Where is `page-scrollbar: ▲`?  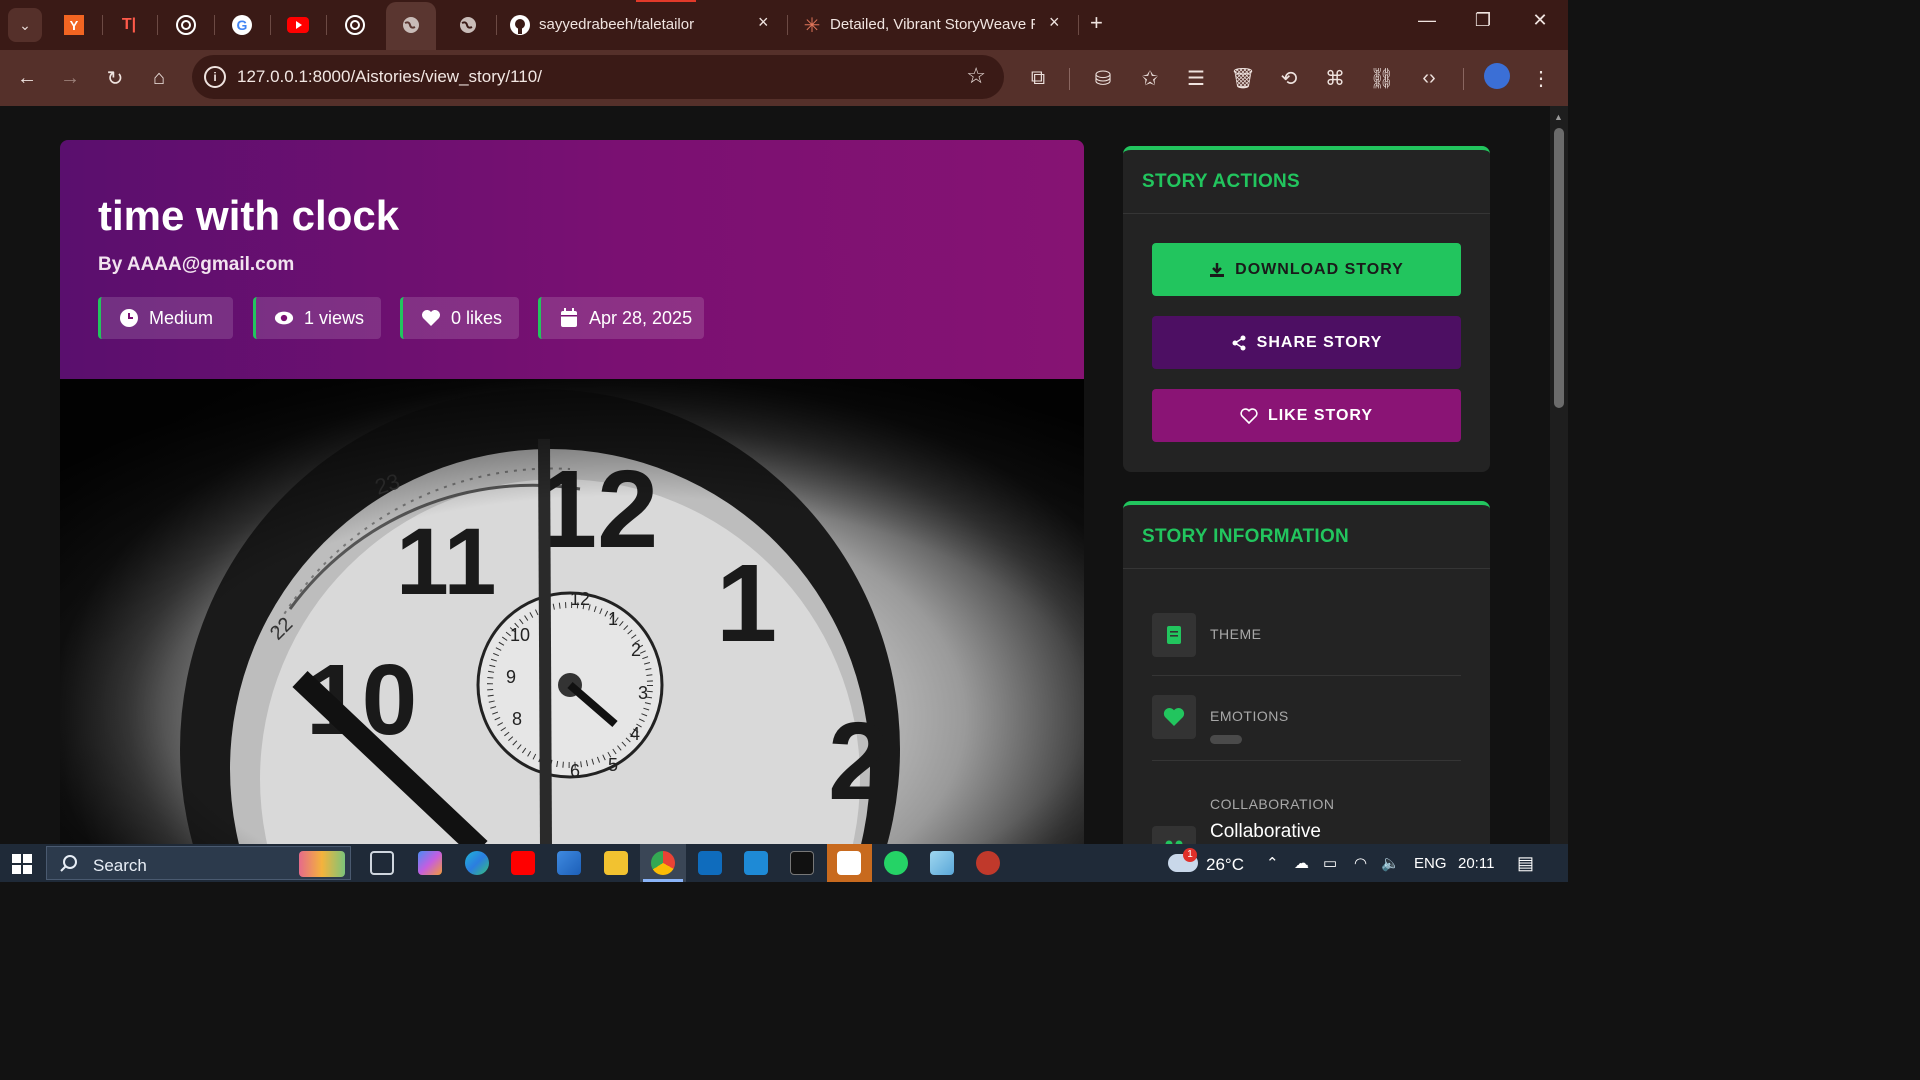 page-scrollbar: ▲ is located at coordinates (1559, 475).